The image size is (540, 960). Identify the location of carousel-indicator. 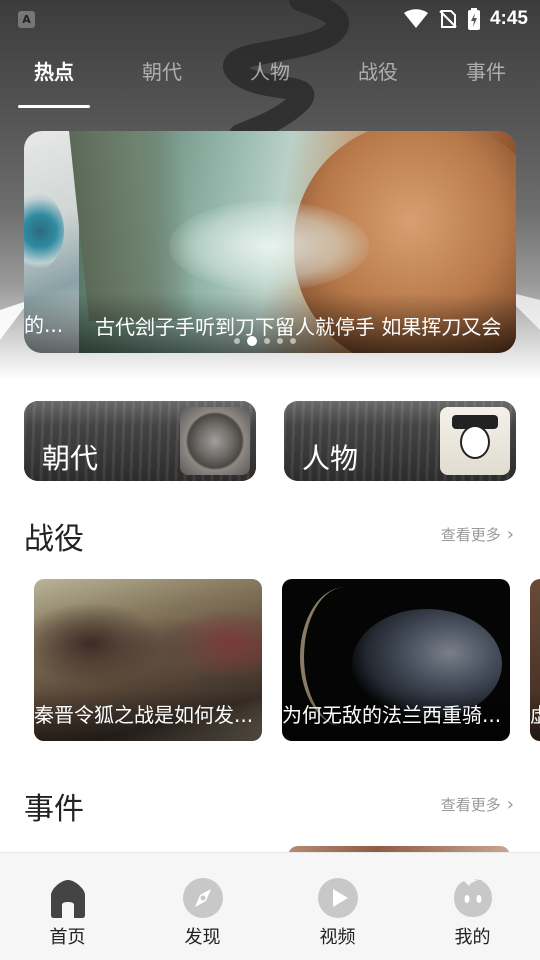
(265, 341).